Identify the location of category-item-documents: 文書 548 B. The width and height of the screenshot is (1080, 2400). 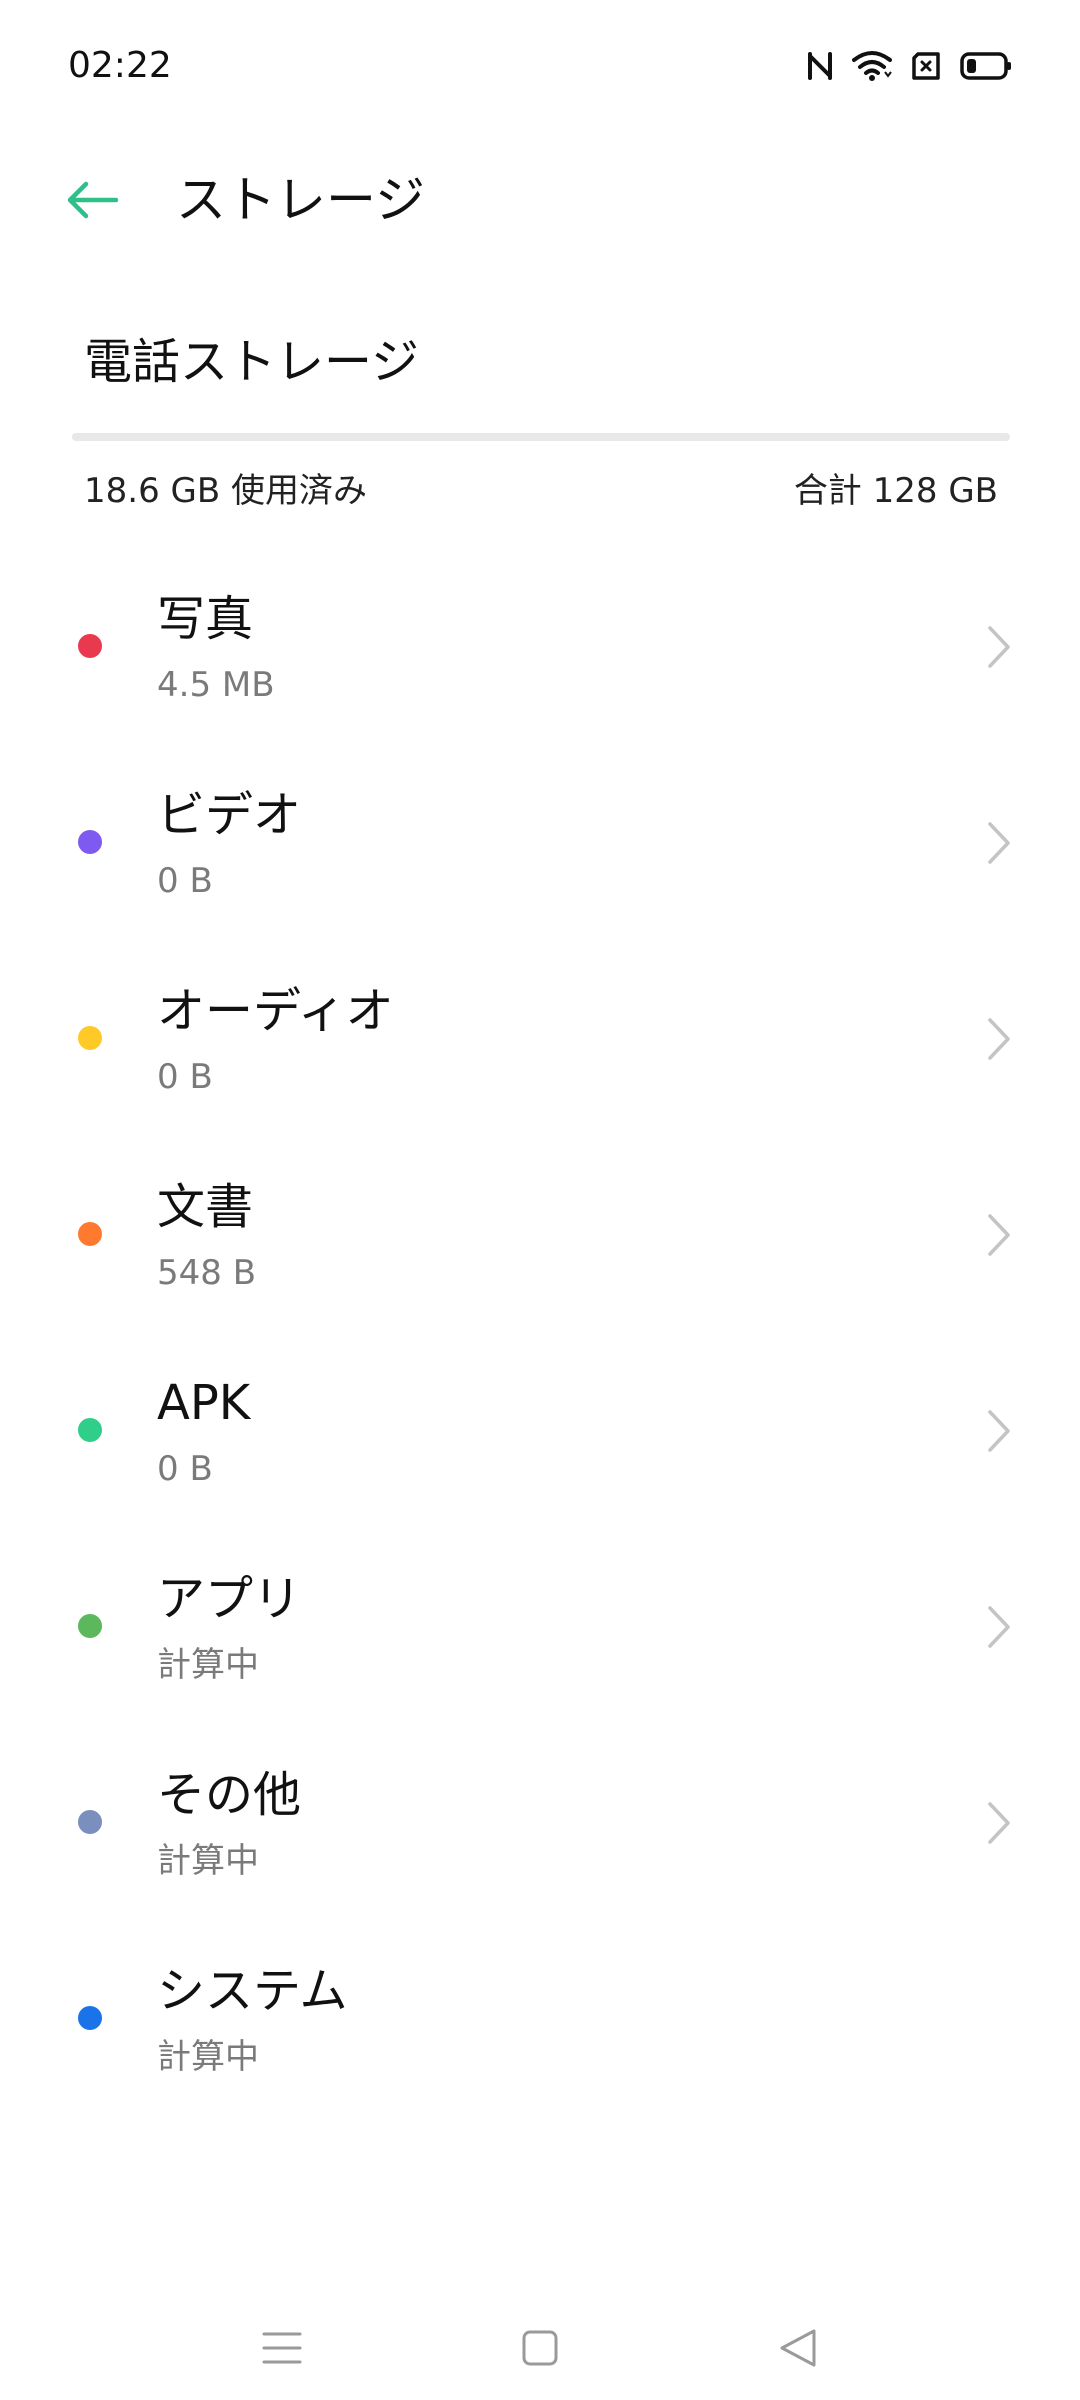
(540, 1238).